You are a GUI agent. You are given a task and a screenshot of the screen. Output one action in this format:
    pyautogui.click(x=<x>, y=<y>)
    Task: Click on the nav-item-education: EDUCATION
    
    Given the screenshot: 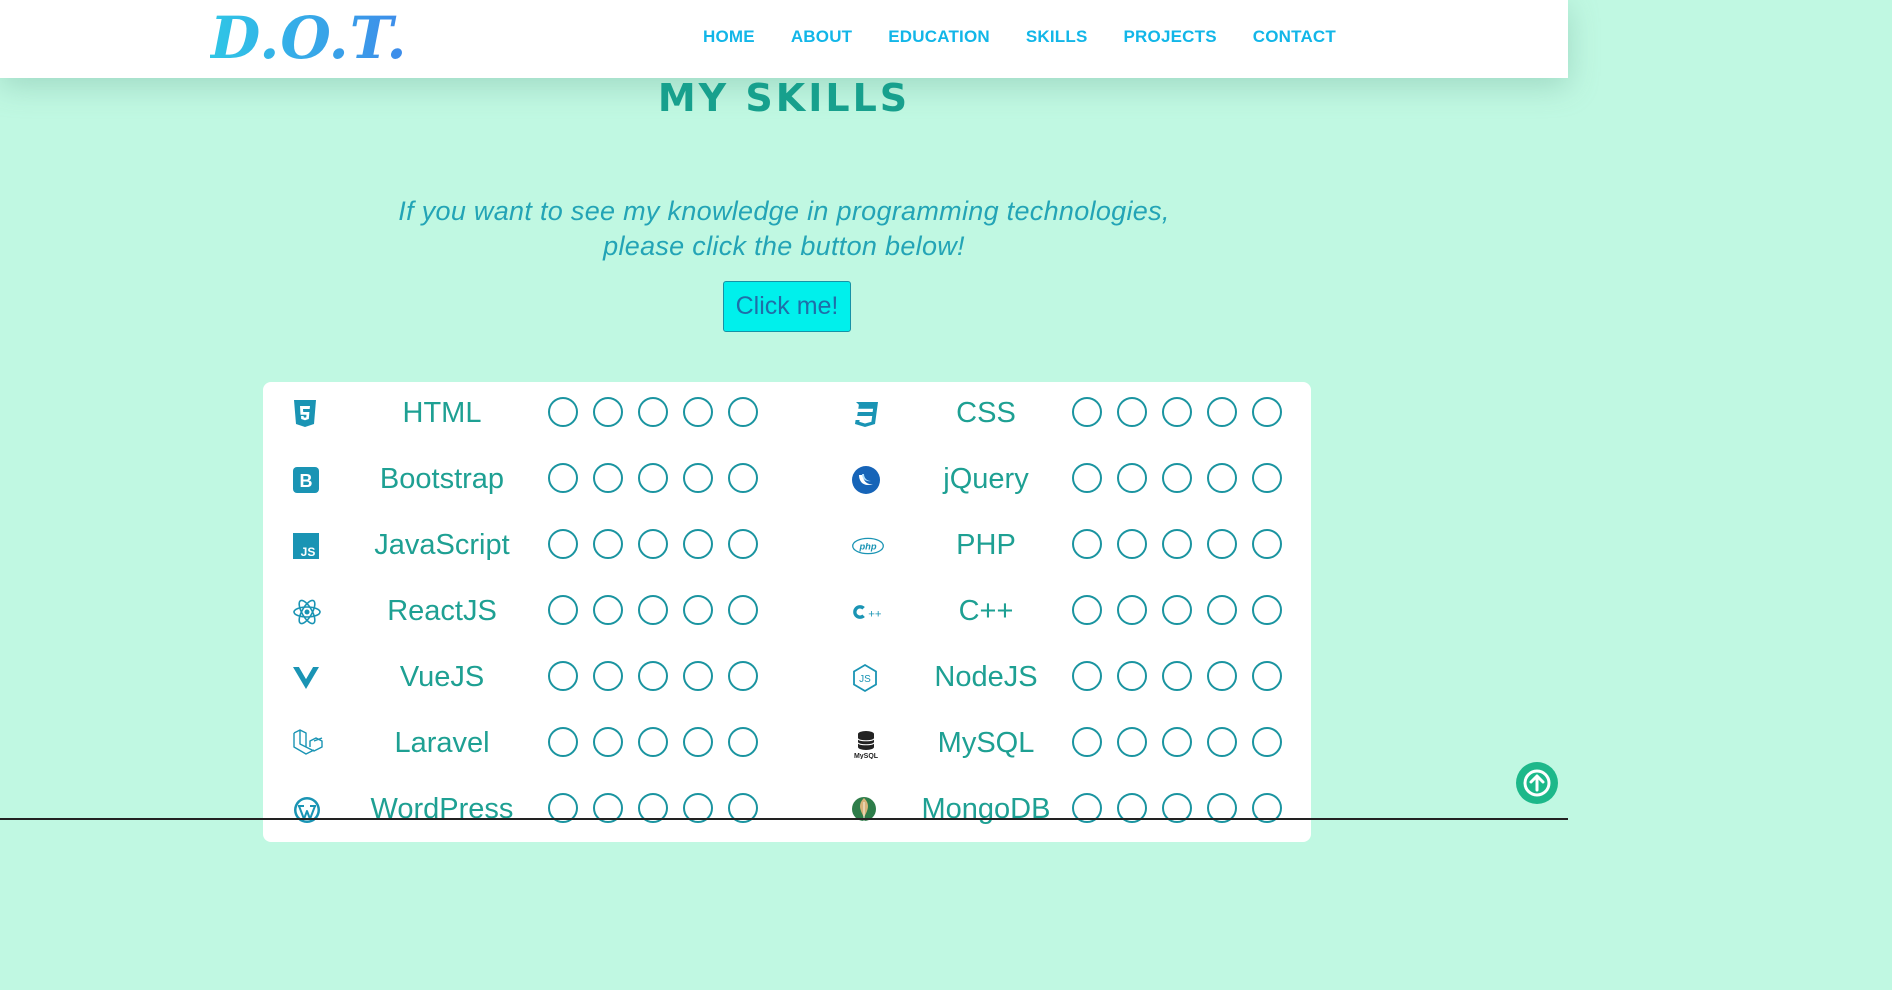 What is the action you would take?
    pyautogui.click(x=939, y=37)
    